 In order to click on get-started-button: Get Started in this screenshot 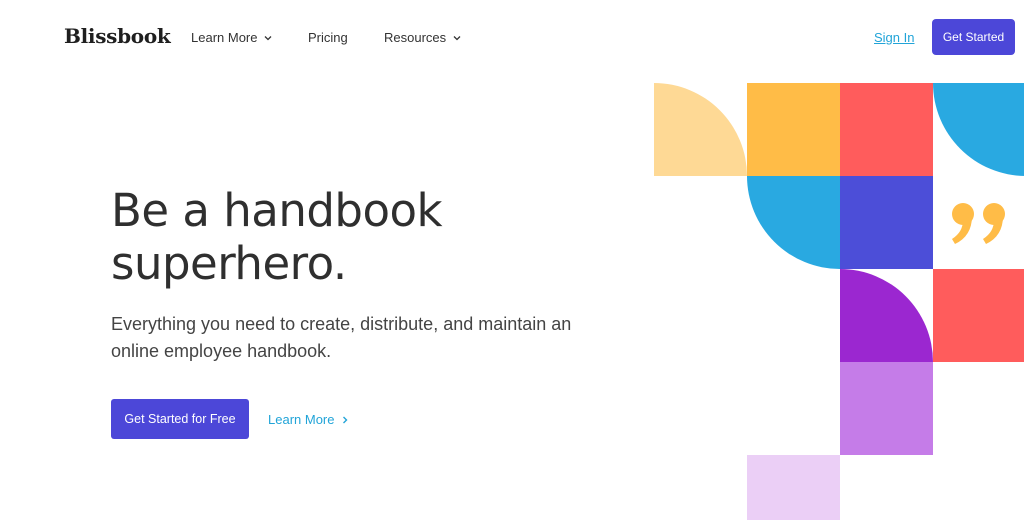, I will do `click(973, 37)`.